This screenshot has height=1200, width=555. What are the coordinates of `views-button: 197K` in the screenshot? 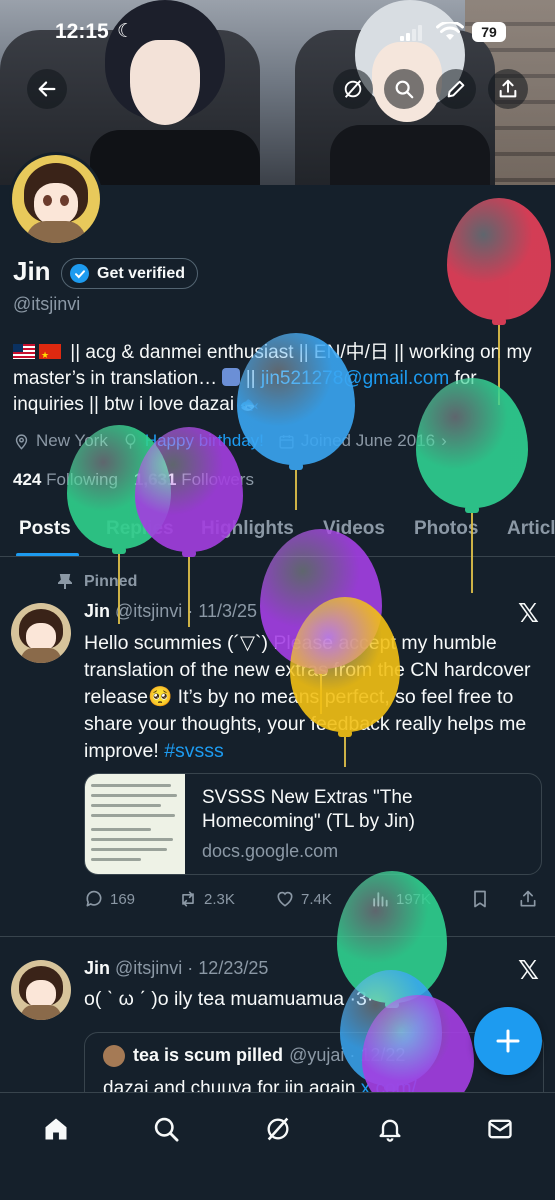 It's located at (400, 899).